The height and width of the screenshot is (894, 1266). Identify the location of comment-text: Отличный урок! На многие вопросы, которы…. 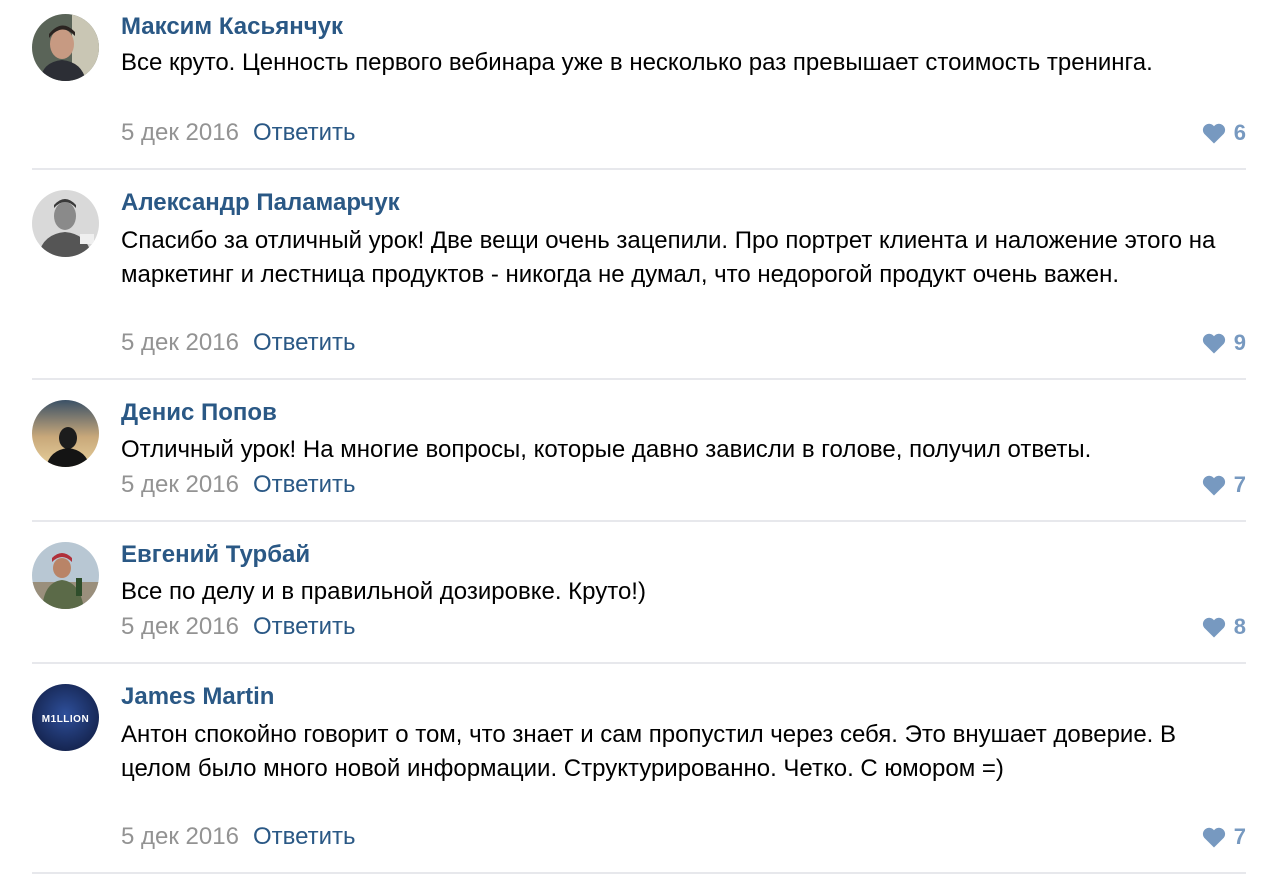
(606, 449).